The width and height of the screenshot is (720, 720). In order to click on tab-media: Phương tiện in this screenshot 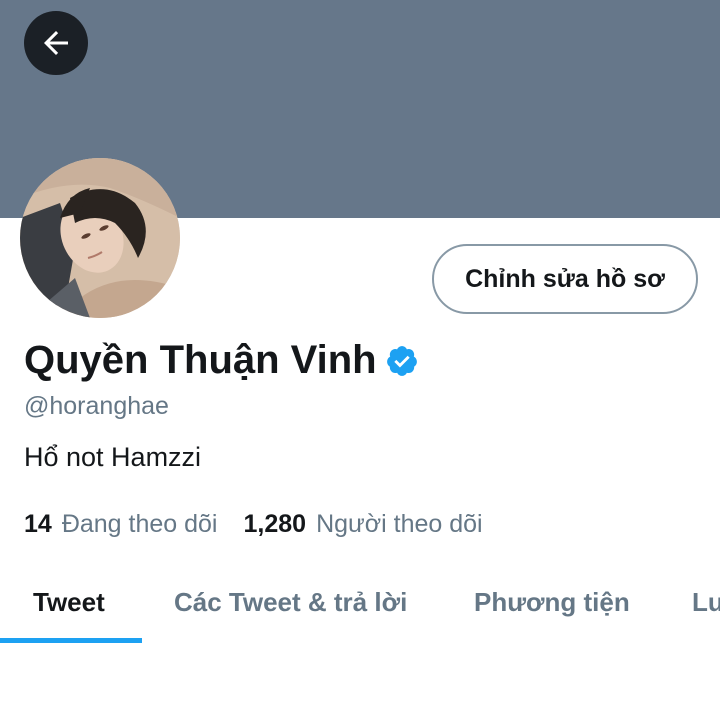, I will do `click(552, 602)`.